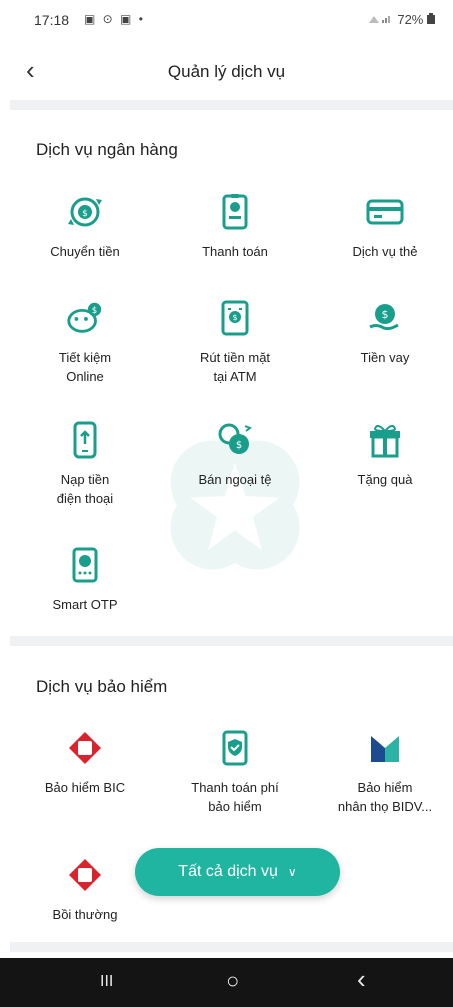  I want to click on transfer-icon: $, so click(85, 212).